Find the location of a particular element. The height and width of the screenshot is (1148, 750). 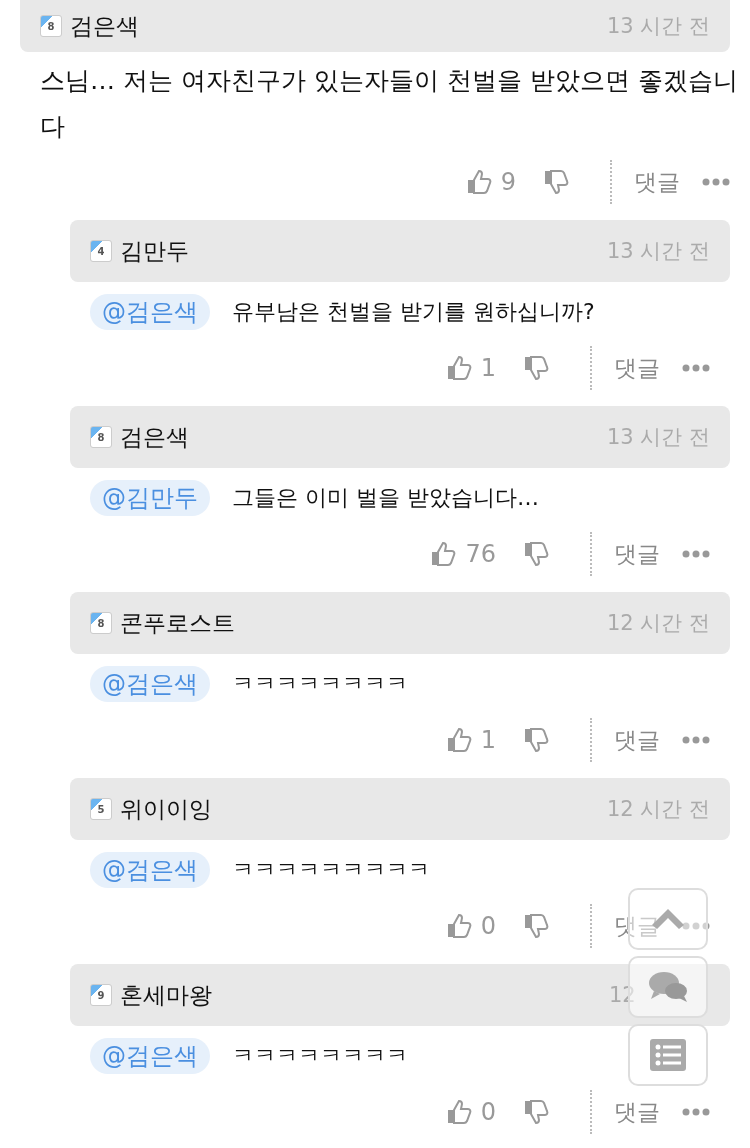

author-name: 혼세마왕 is located at coordinates (364, 995).